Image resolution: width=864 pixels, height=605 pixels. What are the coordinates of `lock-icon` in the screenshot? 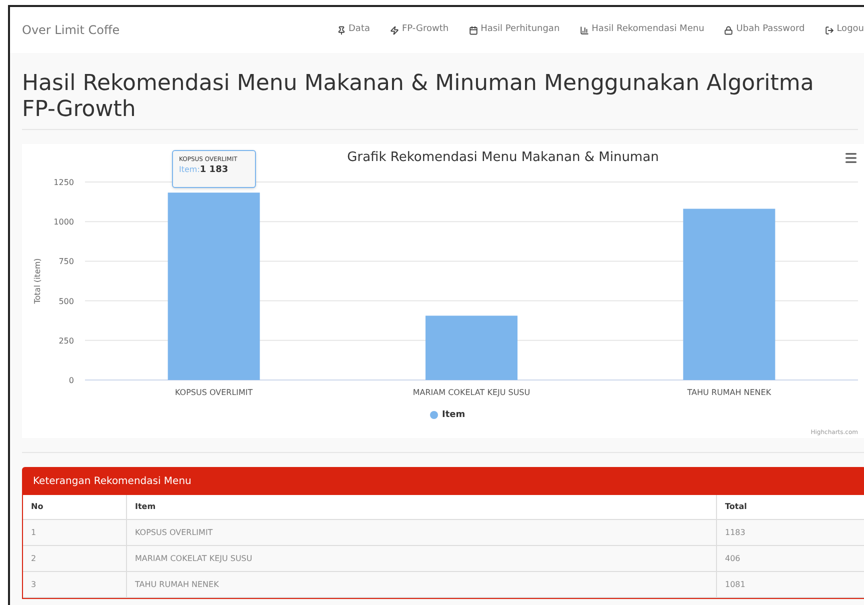 It's located at (729, 30).